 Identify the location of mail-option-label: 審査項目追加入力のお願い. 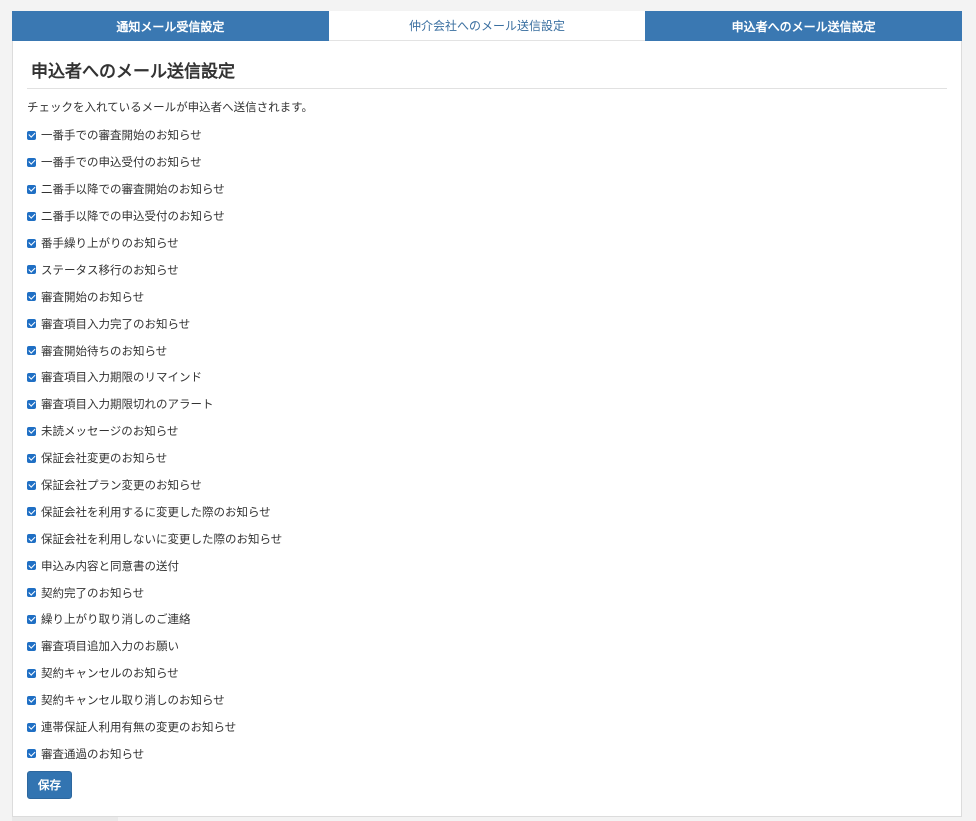
(110, 646).